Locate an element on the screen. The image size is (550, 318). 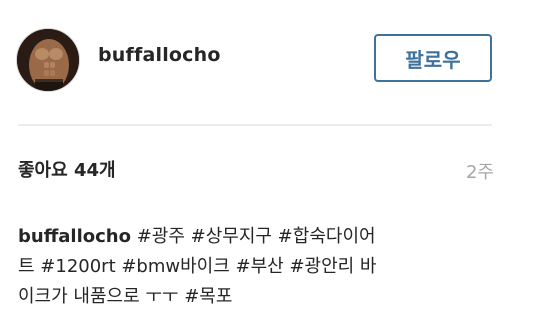
caption-line-3: 이크가 내품으로 ㅜㅜ #목포 is located at coordinates (125, 296).